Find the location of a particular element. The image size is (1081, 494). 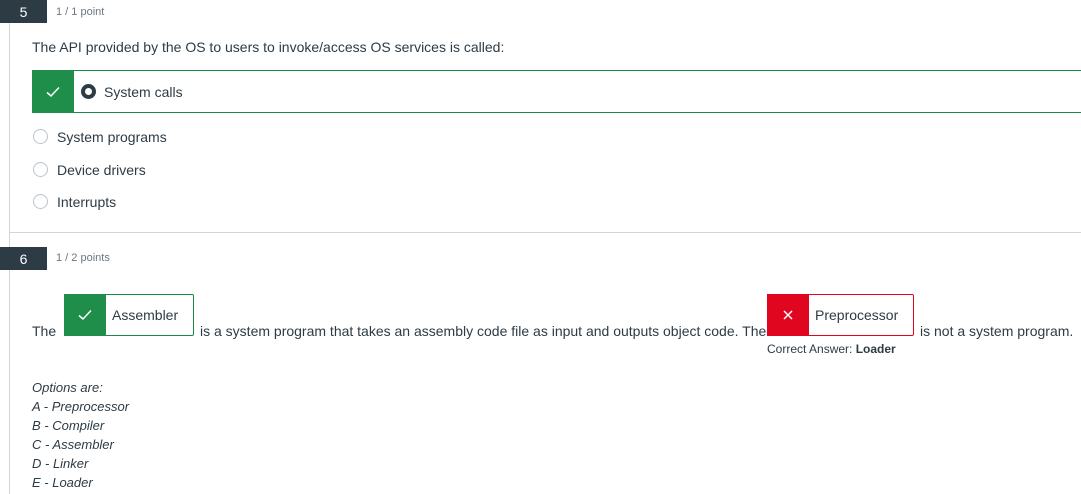

option-label-selected: System calls is located at coordinates (143, 92).